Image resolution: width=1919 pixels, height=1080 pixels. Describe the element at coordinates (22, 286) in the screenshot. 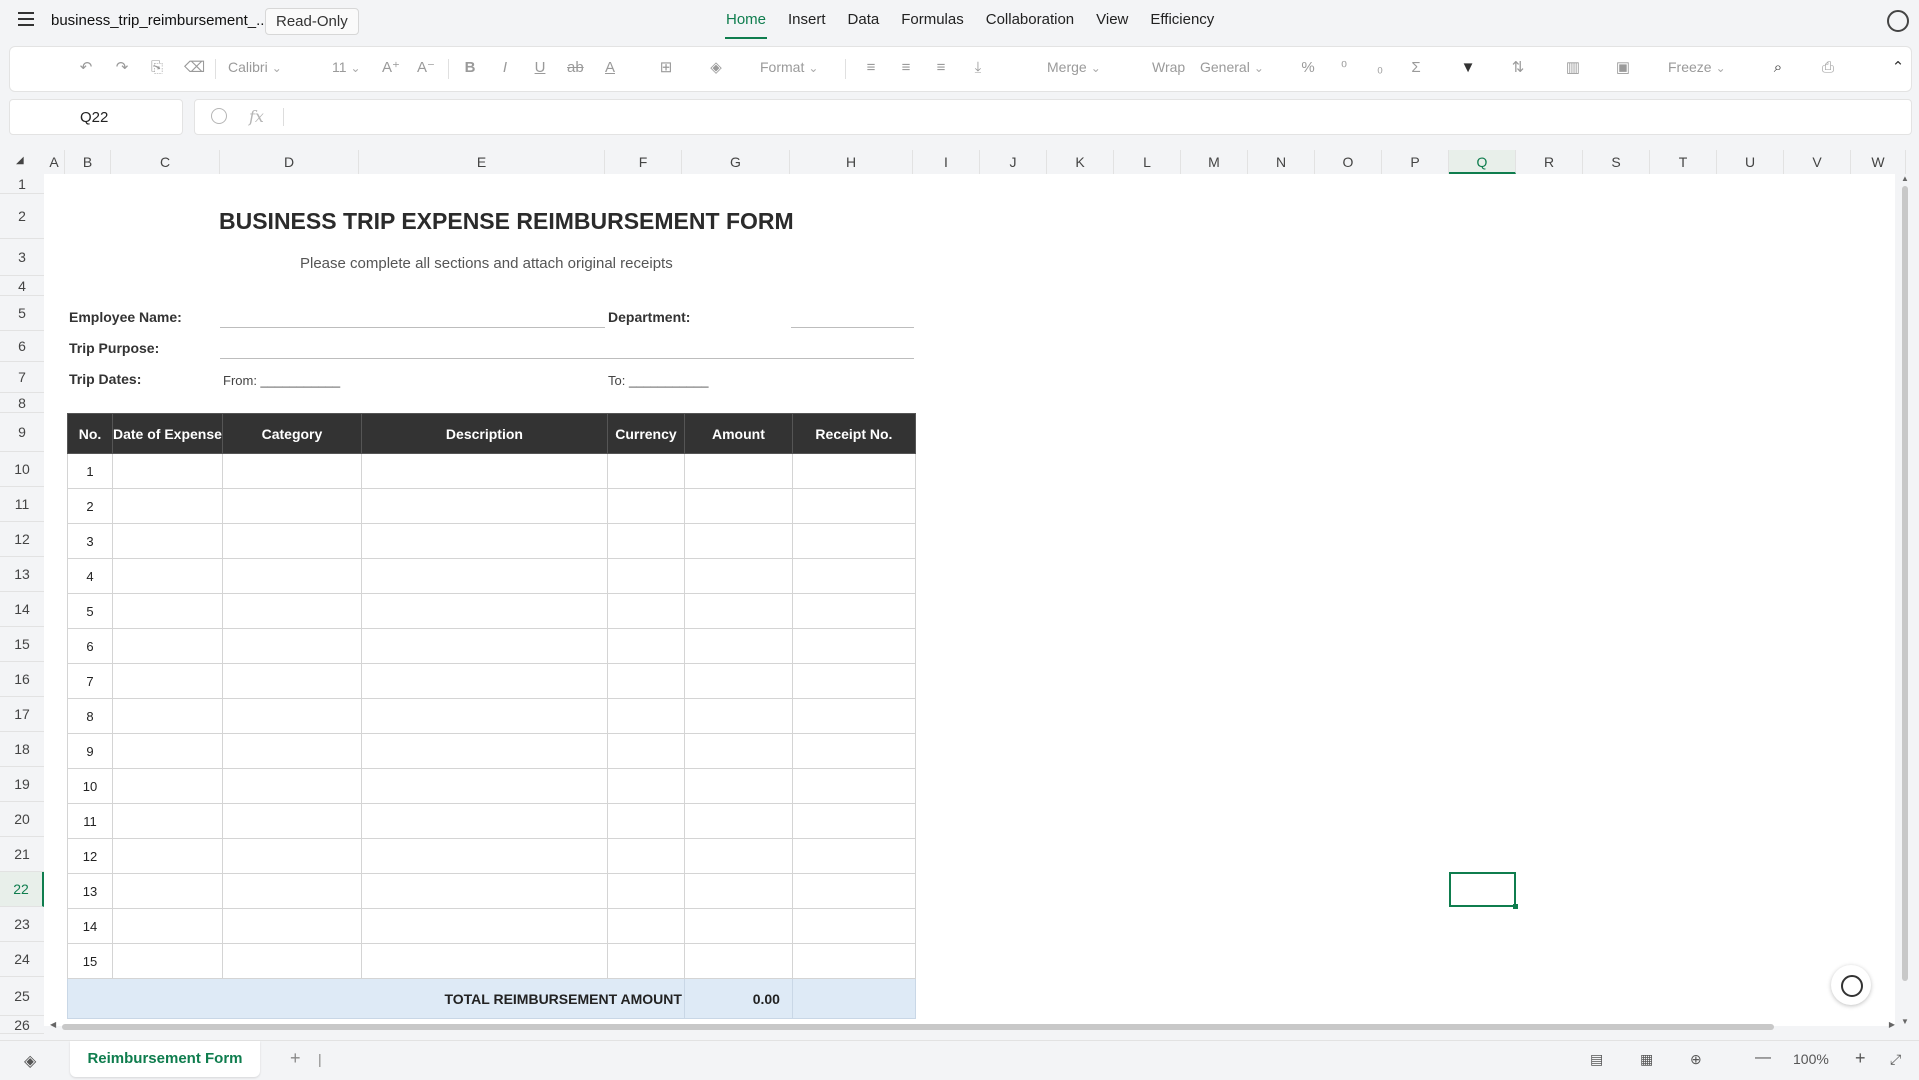

I see `row-header-4: 4` at that location.